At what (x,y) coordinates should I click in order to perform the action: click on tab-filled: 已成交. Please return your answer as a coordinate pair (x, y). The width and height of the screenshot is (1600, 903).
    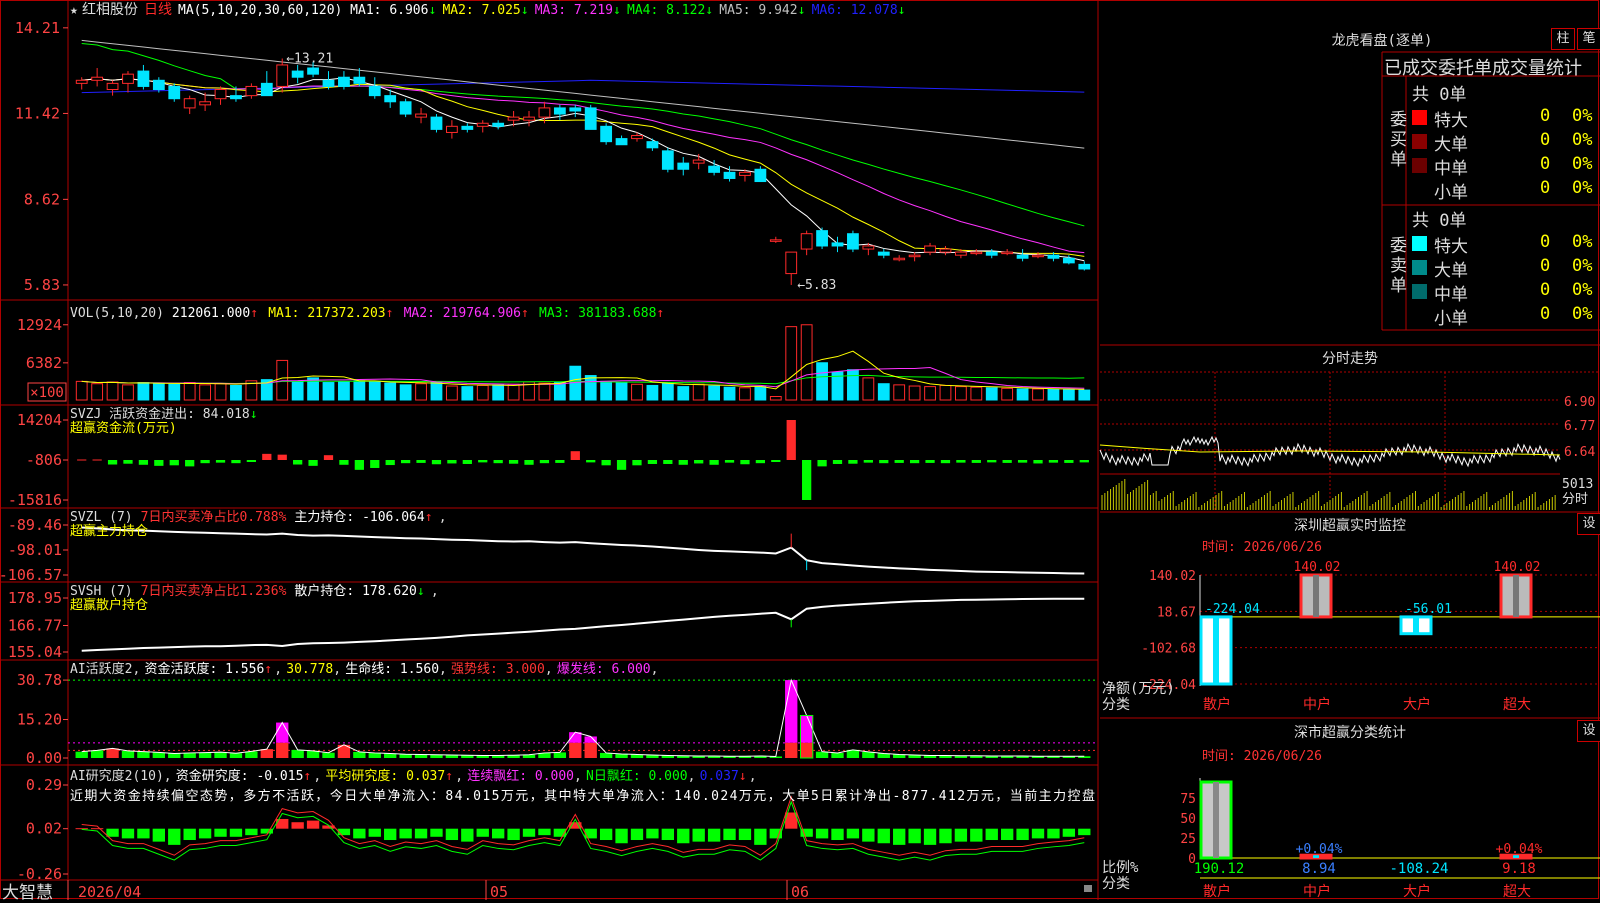
    Looking at the image, I should click on (1411, 67).